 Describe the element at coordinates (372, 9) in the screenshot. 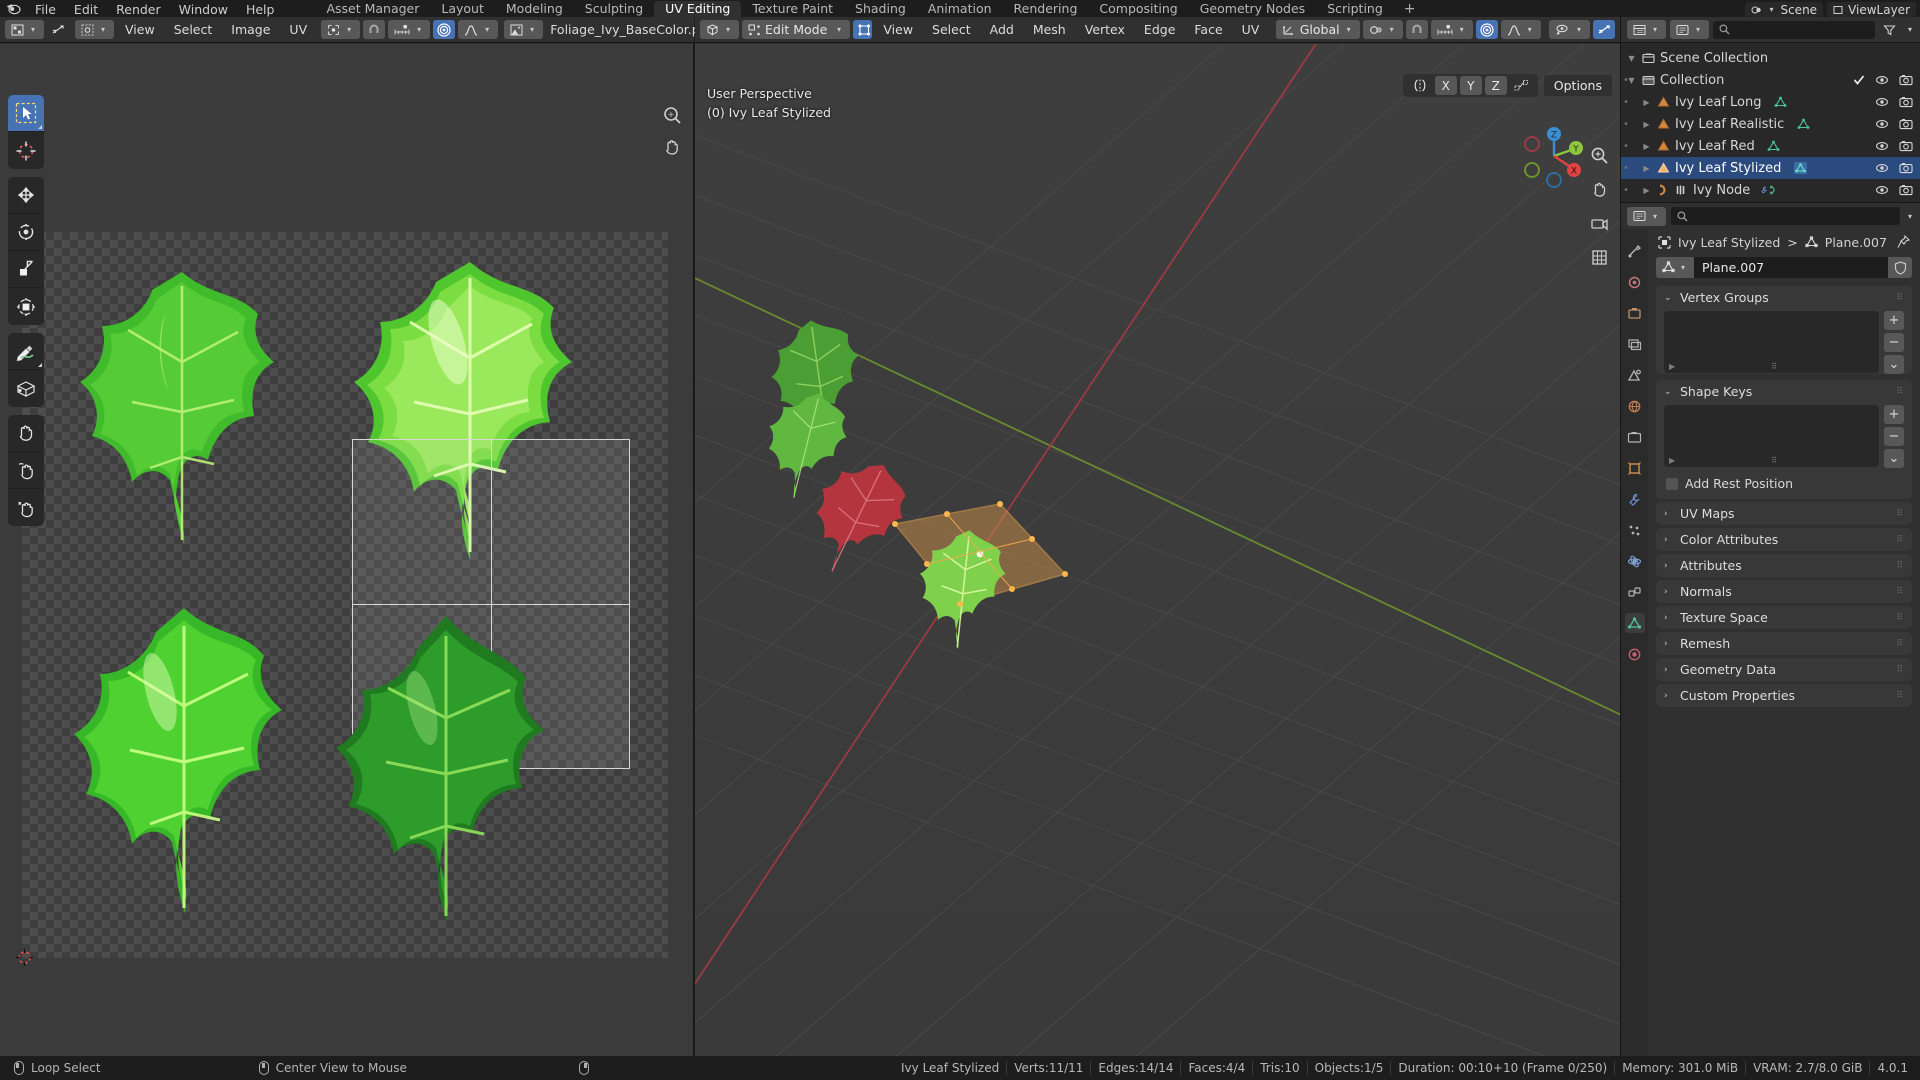

I see `workspace-tab-asset-manager: Asset Manager` at that location.